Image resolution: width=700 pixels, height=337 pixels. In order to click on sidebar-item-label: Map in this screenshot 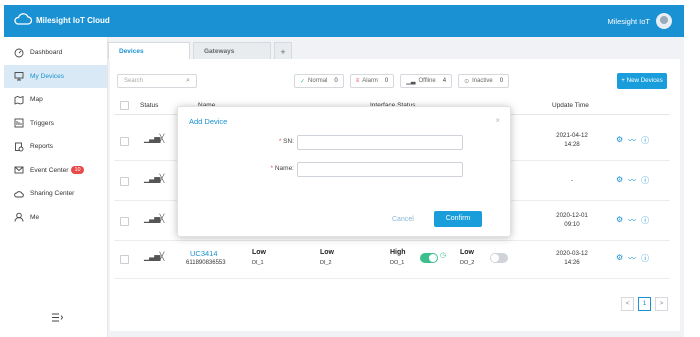, I will do `click(36, 100)`.